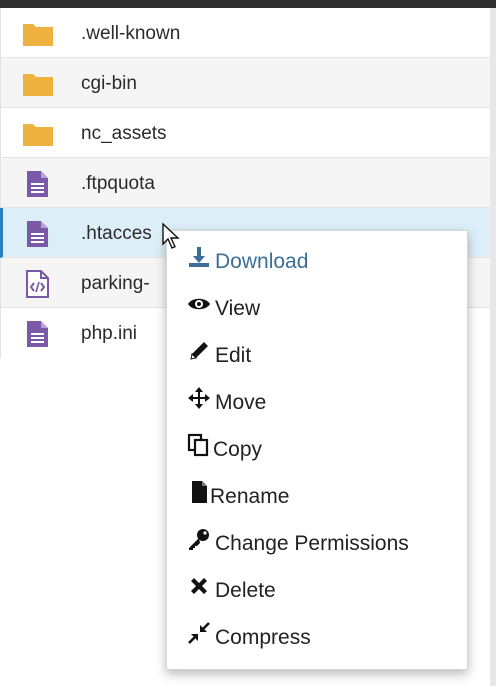 The width and height of the screenshot is (496, 686). Describe the element at coordinates (317, 541) in the screenshot. I see `menu-item-change-permissions: Change Permissions` at that location.